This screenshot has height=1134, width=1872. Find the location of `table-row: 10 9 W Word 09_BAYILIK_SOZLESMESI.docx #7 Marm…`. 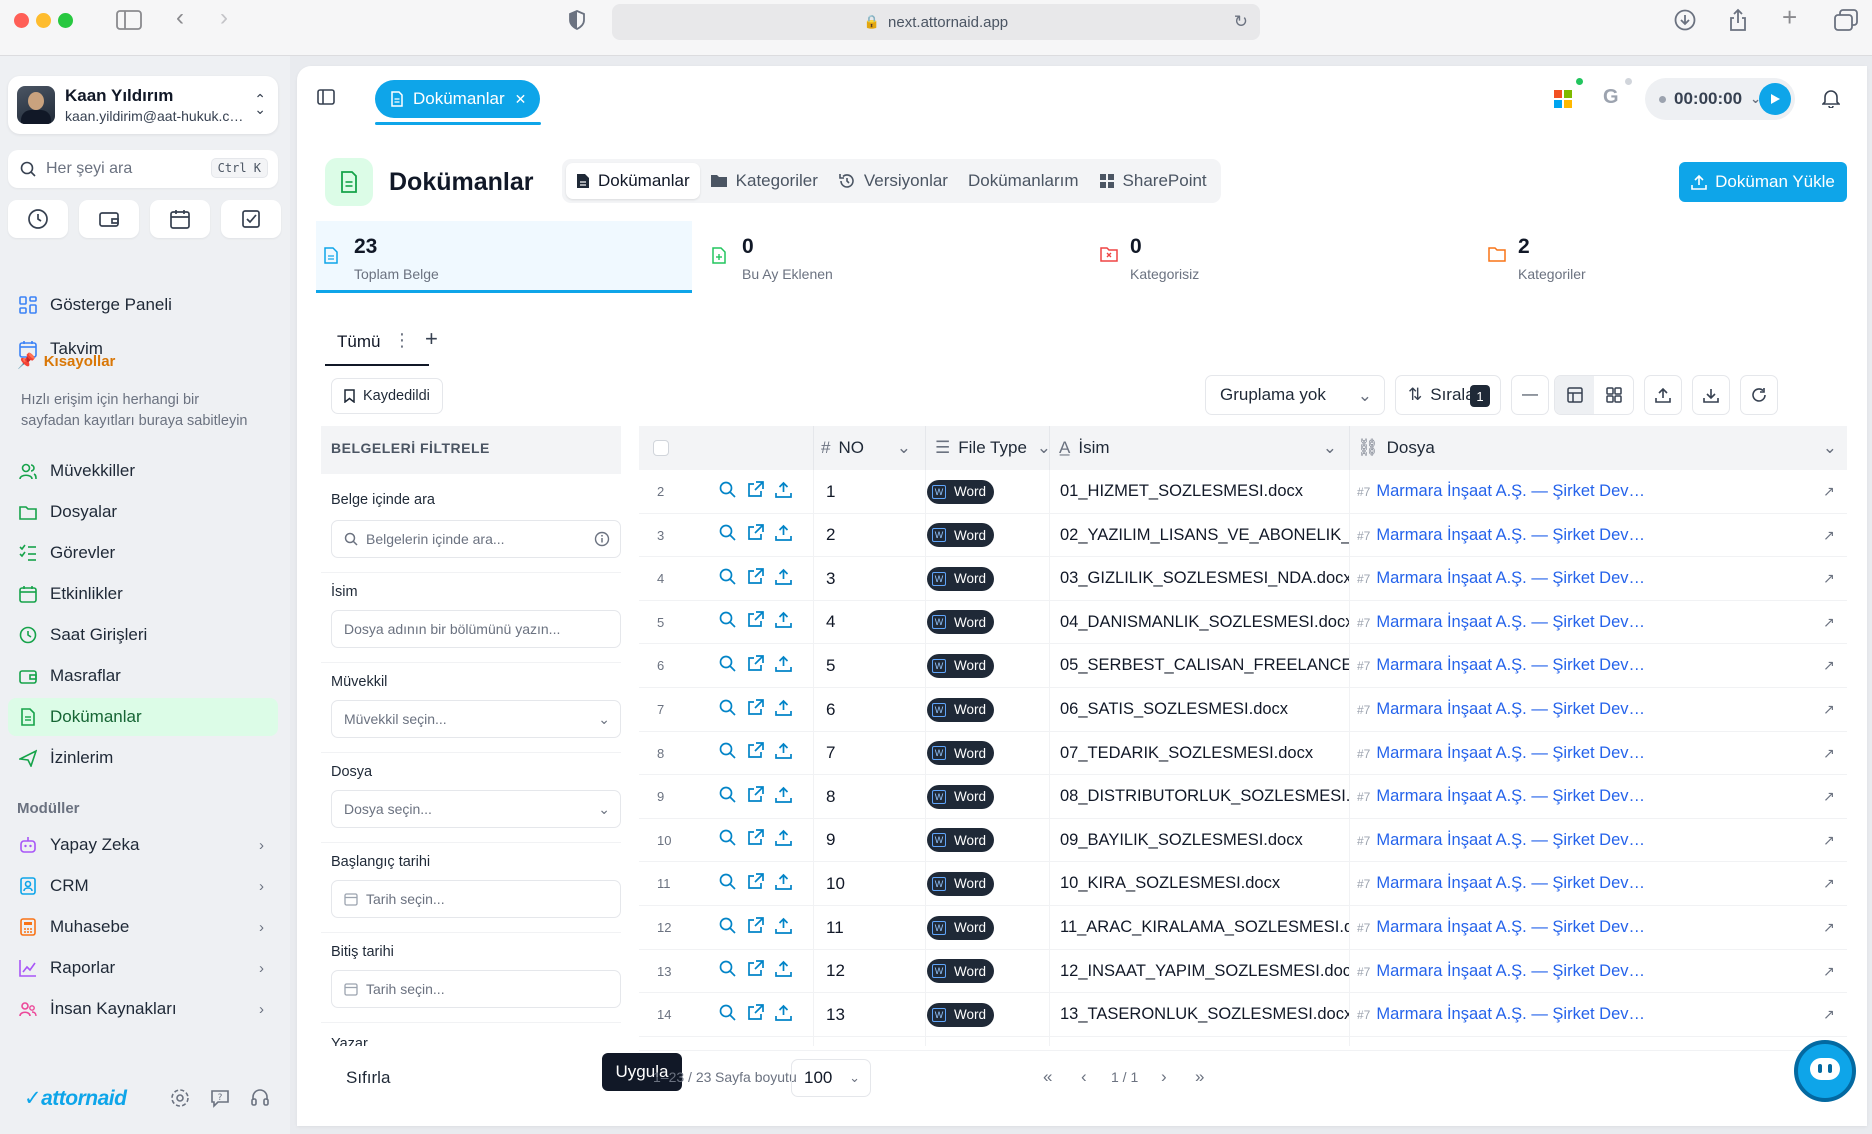

table-row: 10 9 W Word 09_BAYILIK_SOZLESMESI.docx #7 Marm… is located at coordinates (1243, 840).